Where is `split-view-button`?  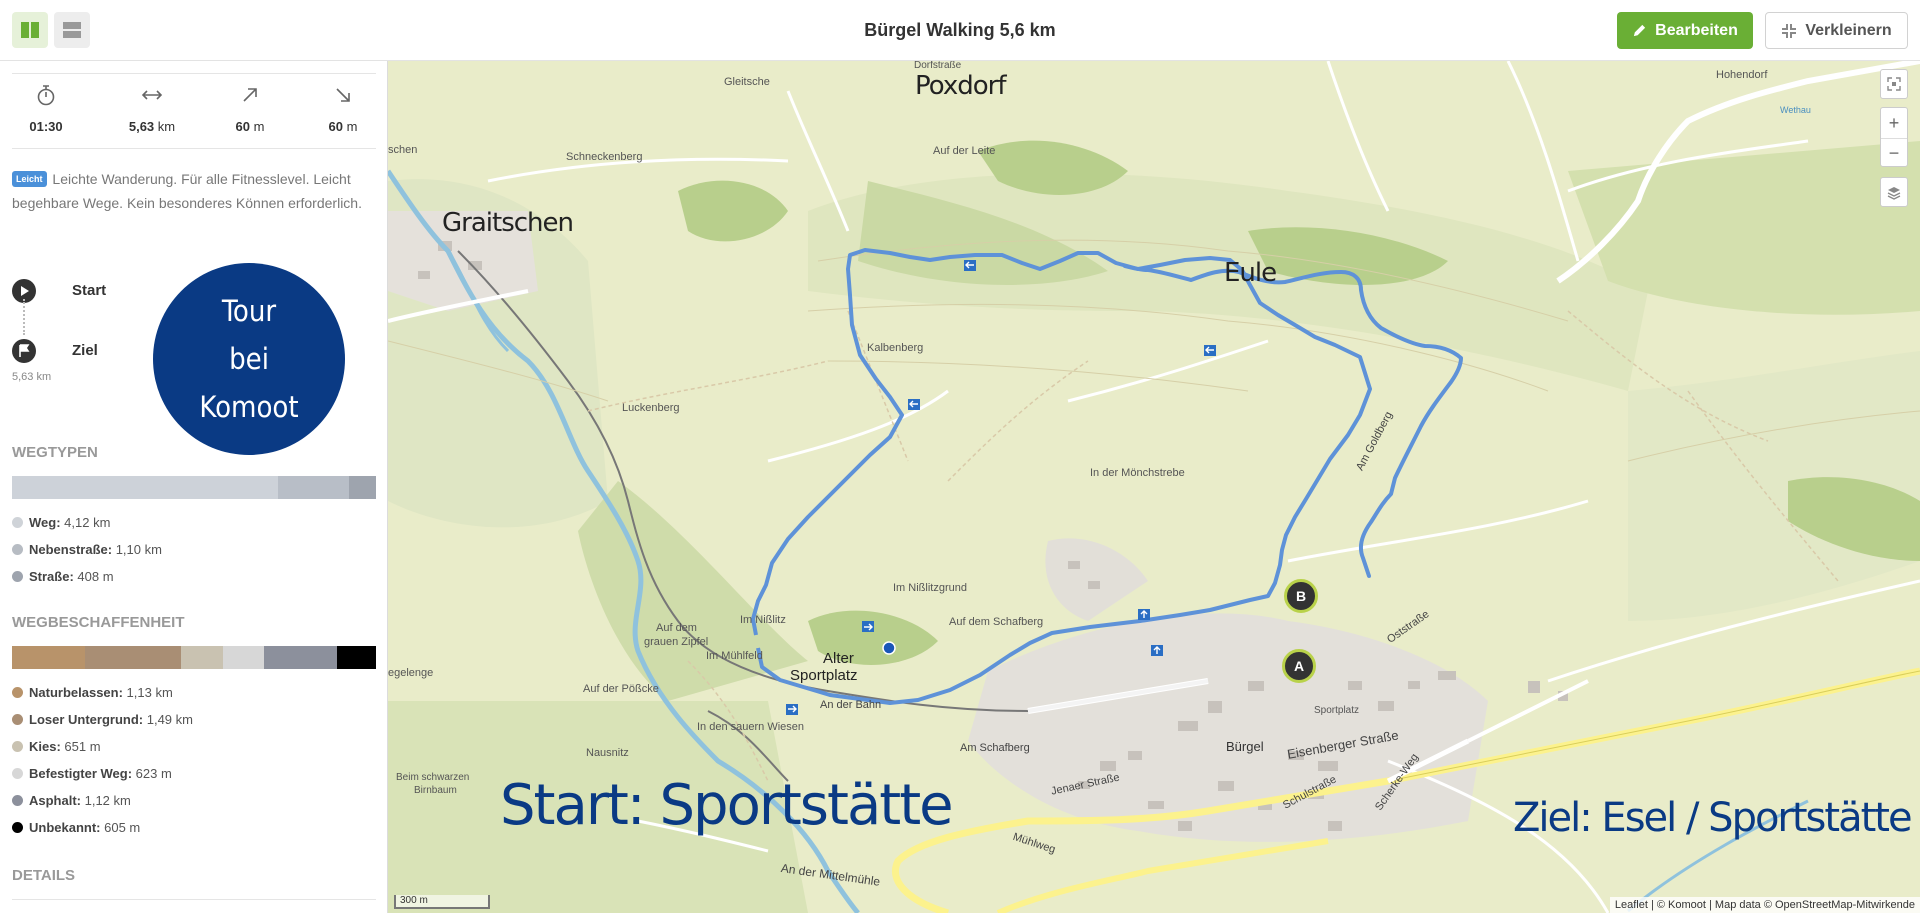
split-view-button is located at coordinates (30, 30).